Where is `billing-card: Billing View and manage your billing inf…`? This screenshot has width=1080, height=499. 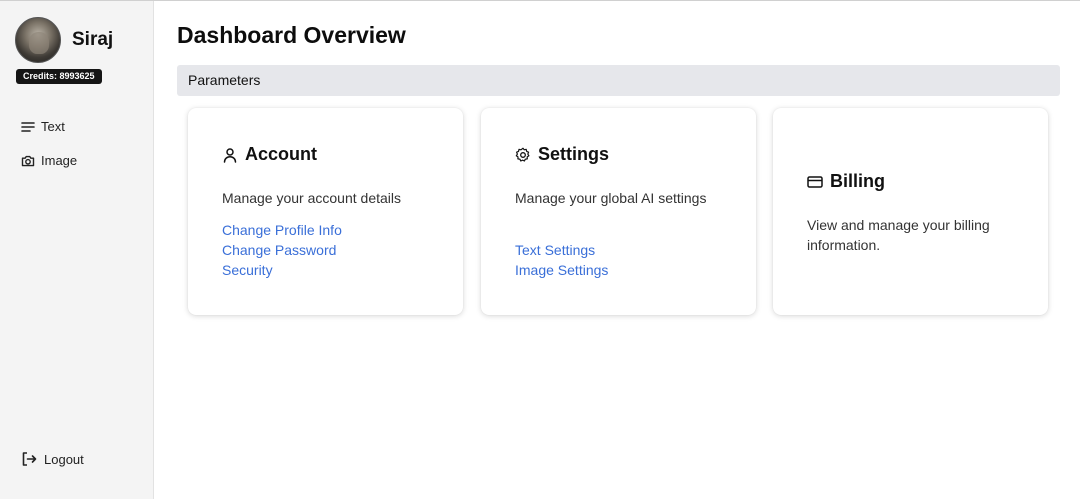 billing-card: Billing View and manage your billing inf… is located at coordinates (910, 211).